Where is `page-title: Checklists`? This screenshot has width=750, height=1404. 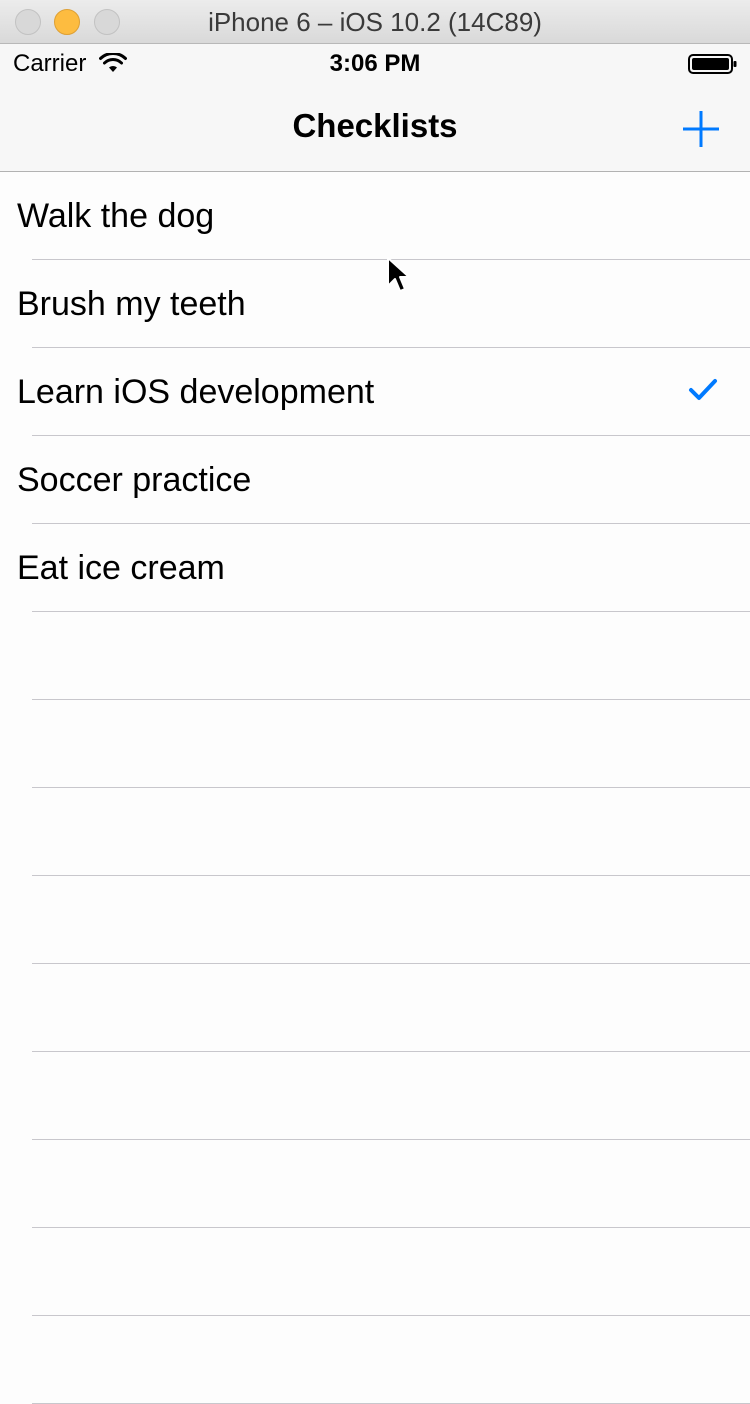 page-title: Checklists is located at coordinates (375, 125).